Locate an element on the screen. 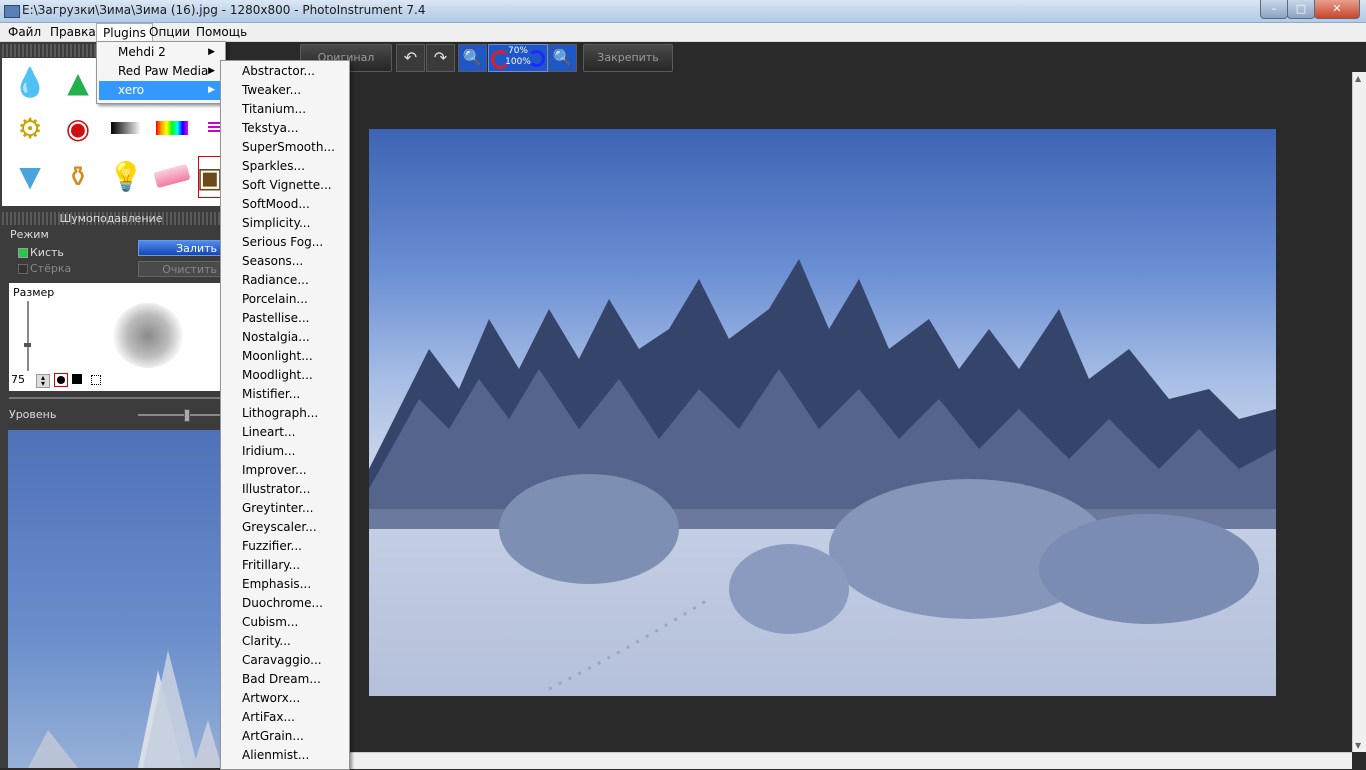 This screenshot has width=1366, height=770. plugins-item-label: Mehdi 2 is located at coordinates (142, 52).